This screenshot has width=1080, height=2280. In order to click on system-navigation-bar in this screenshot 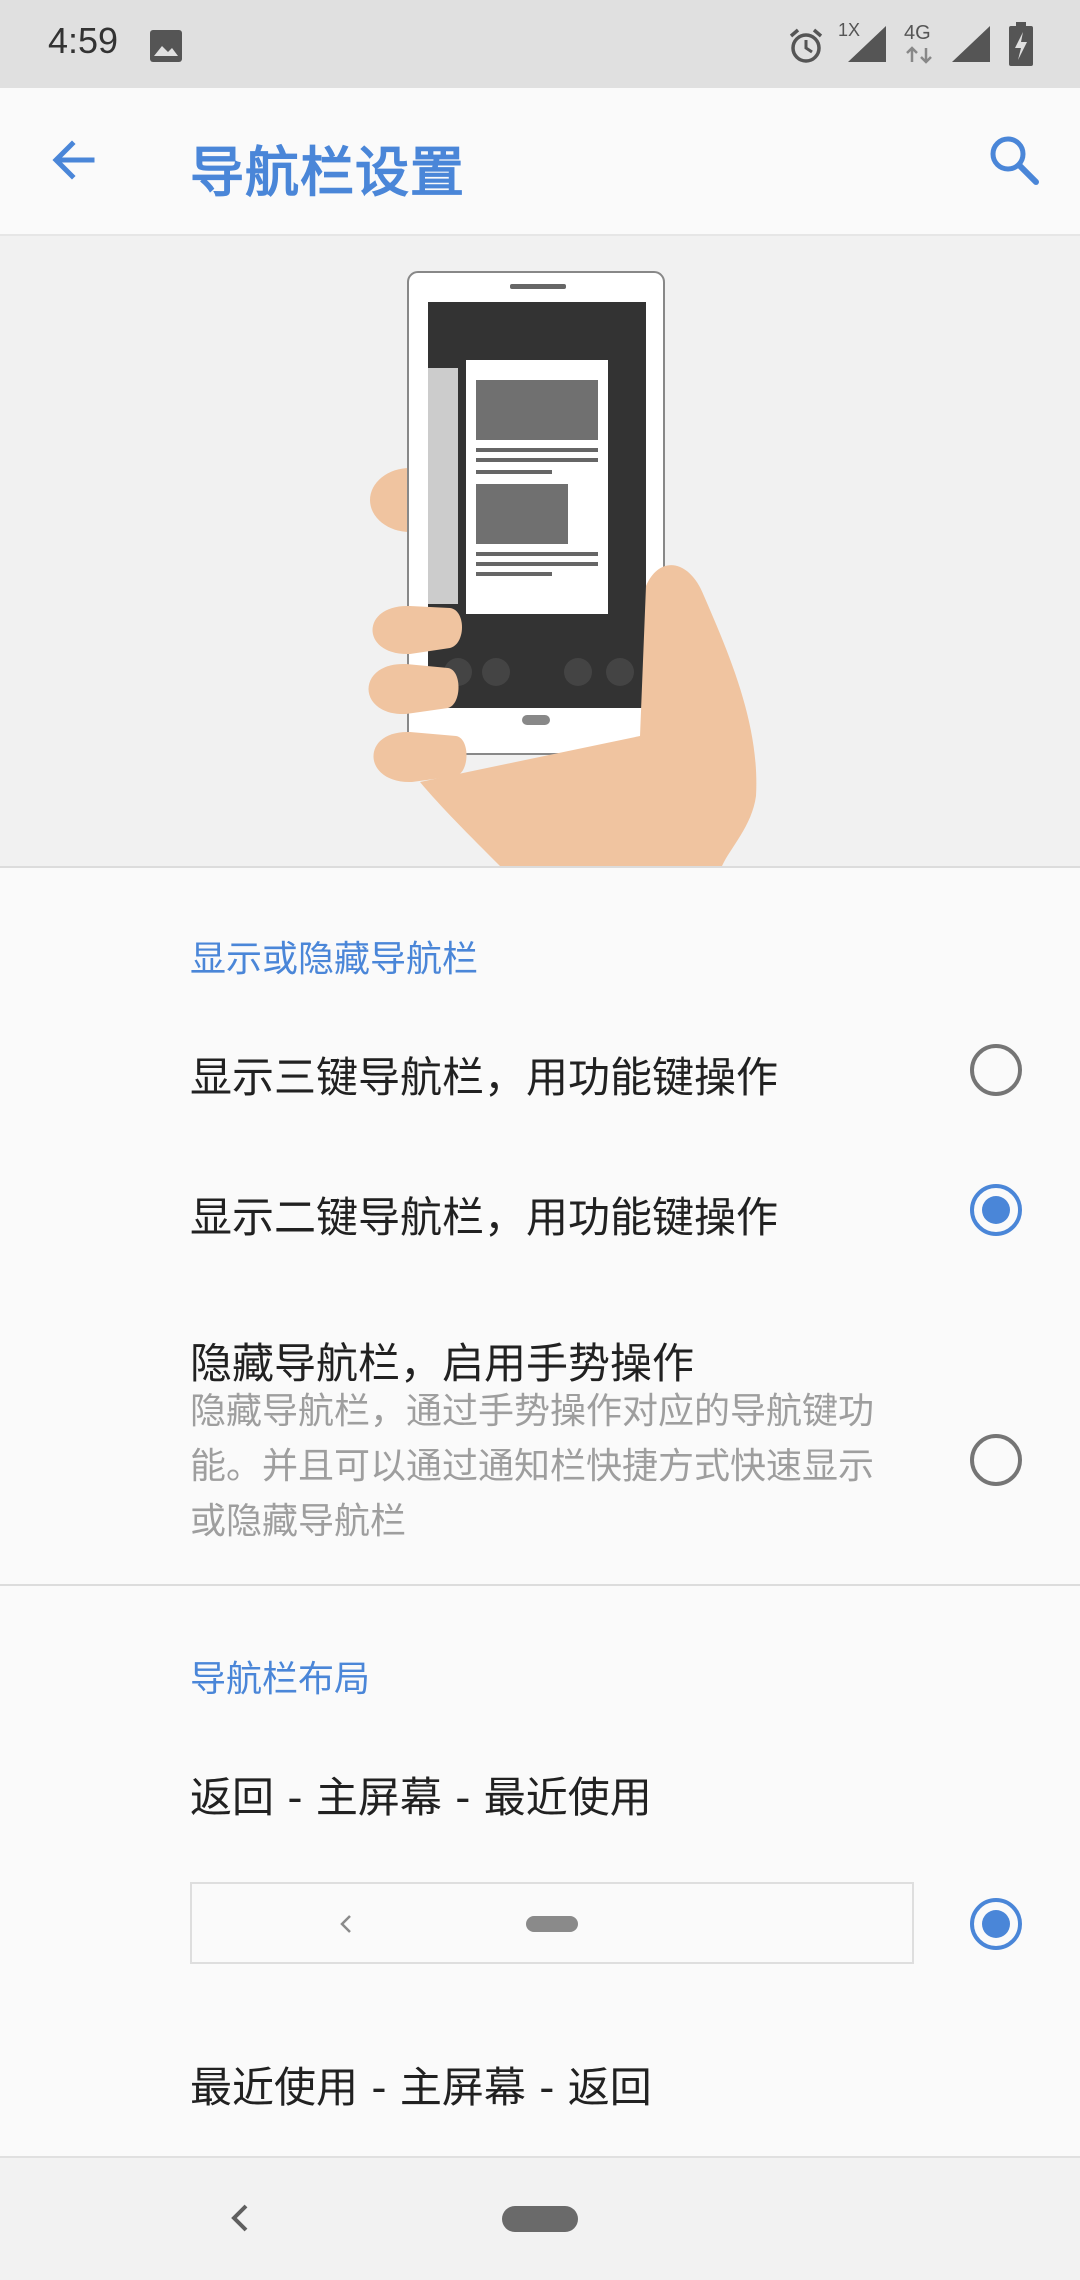, I will do `click(540, 2218)`.